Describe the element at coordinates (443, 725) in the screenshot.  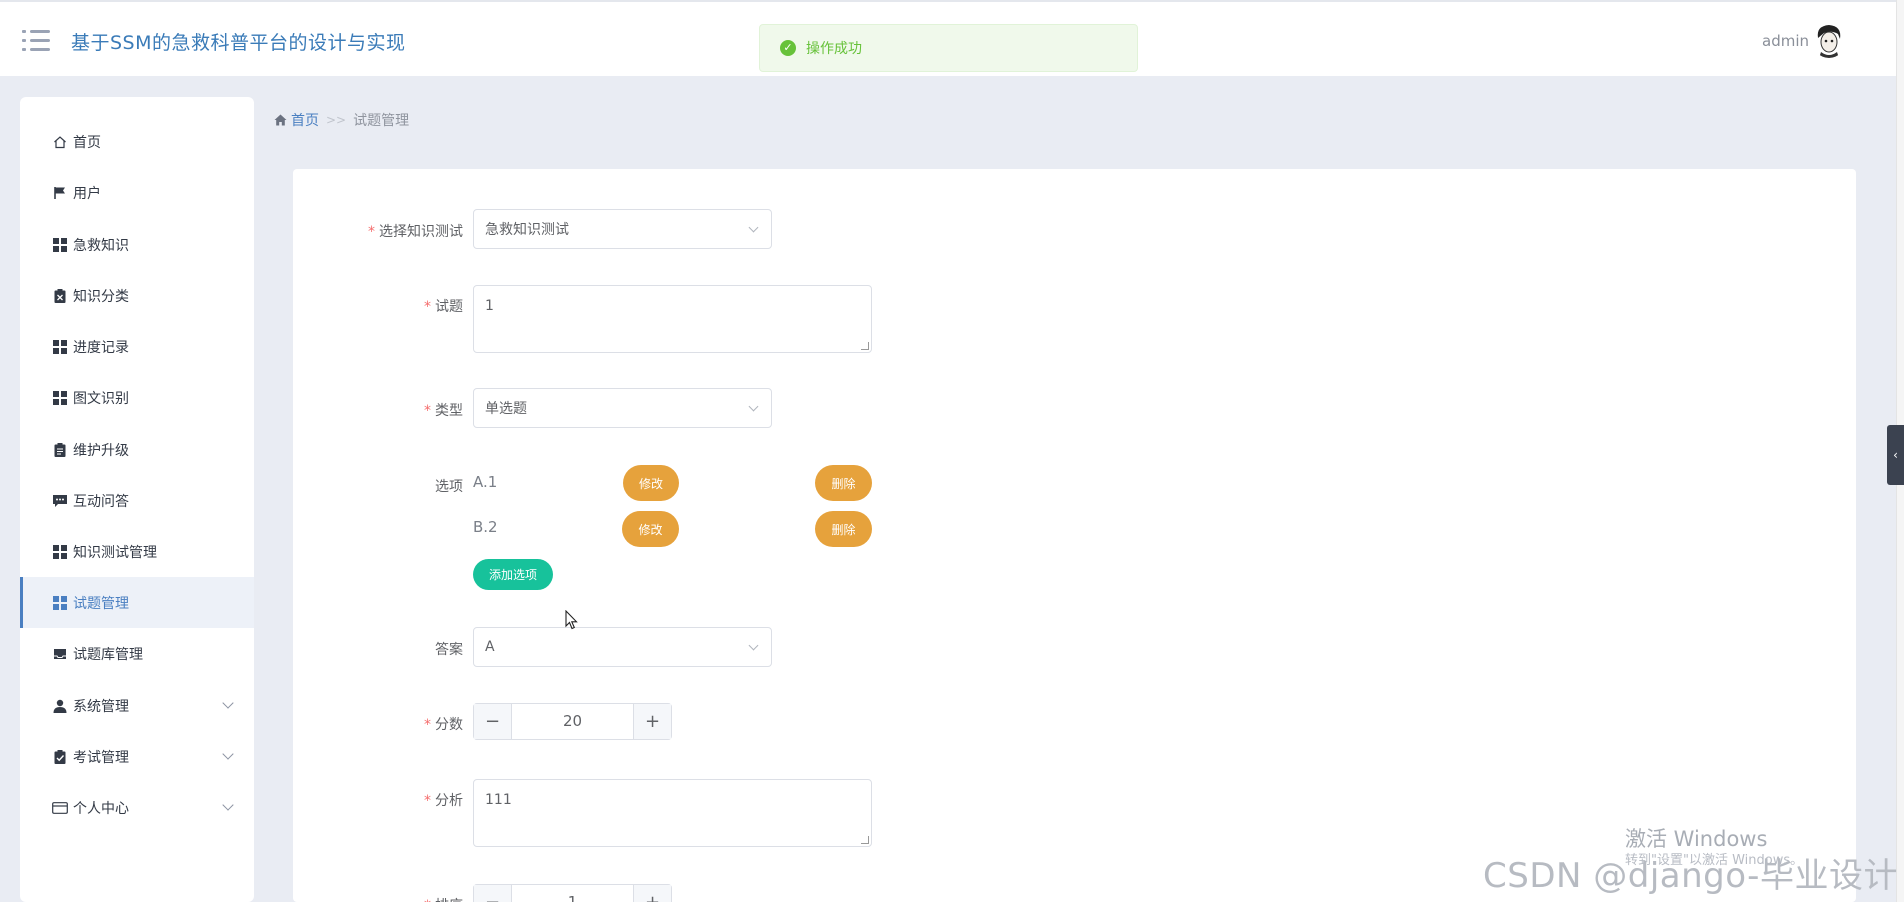
I see `score-label: * 分数` at that location.